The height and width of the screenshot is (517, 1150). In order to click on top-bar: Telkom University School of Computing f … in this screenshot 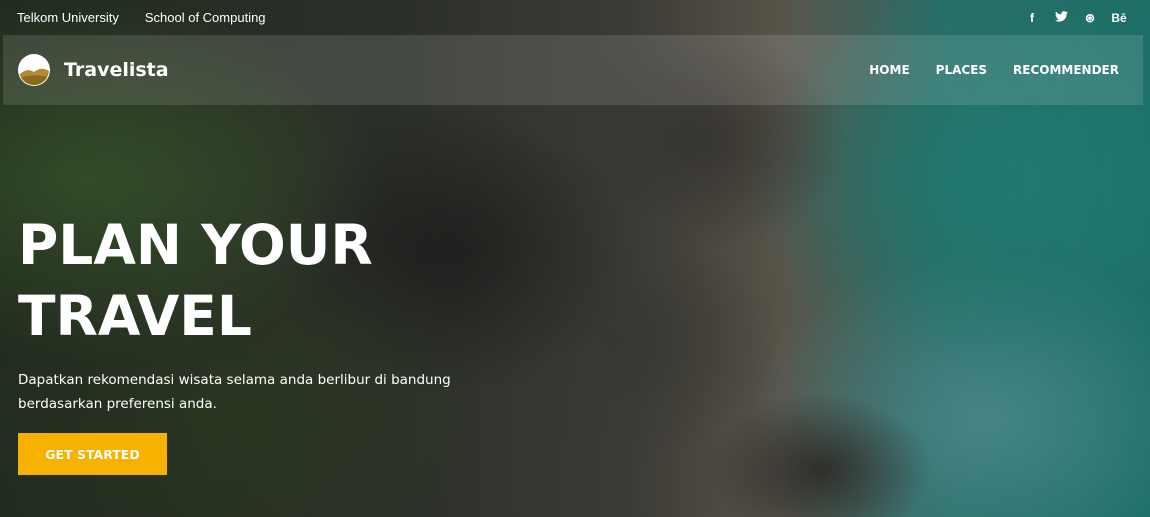, I will do `click(575, 17)`.